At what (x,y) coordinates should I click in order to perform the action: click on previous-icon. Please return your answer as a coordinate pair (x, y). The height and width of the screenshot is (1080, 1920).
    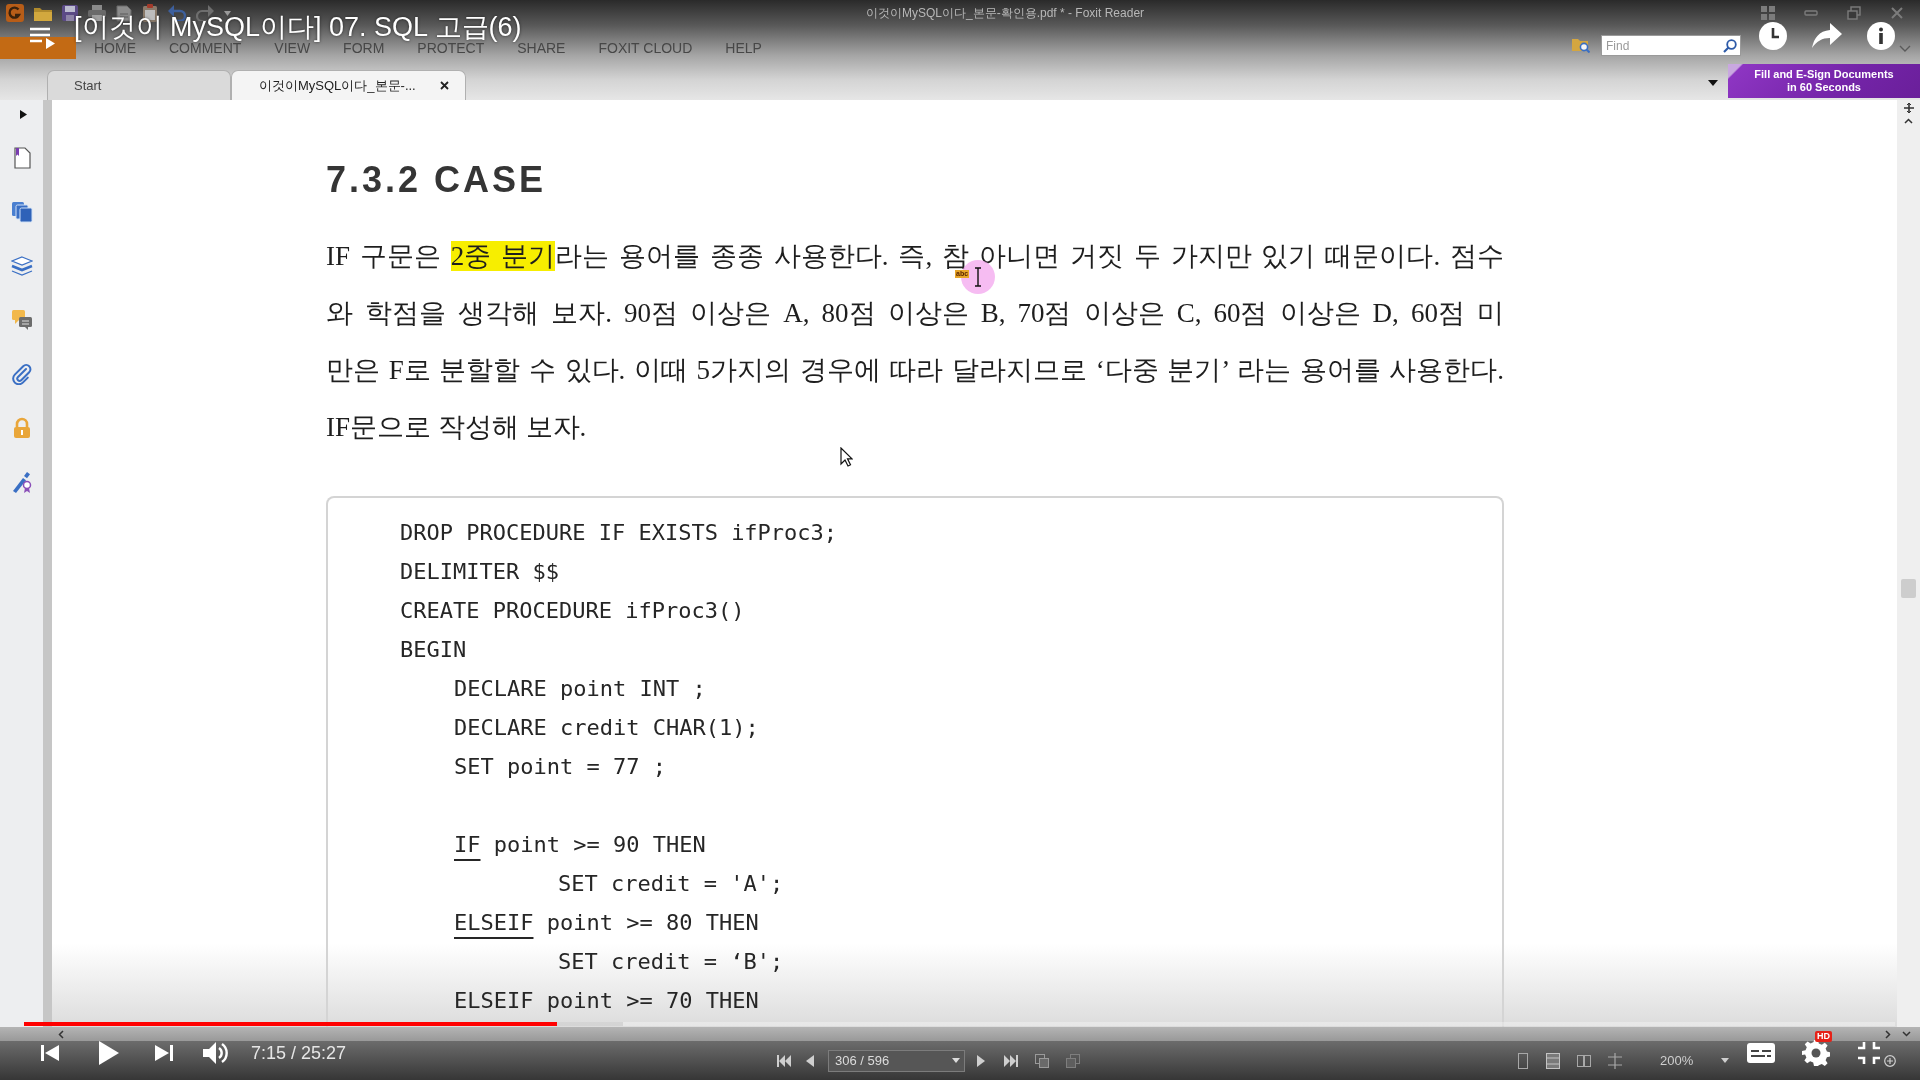
    Looking at the image, I should click on (50, 1053).